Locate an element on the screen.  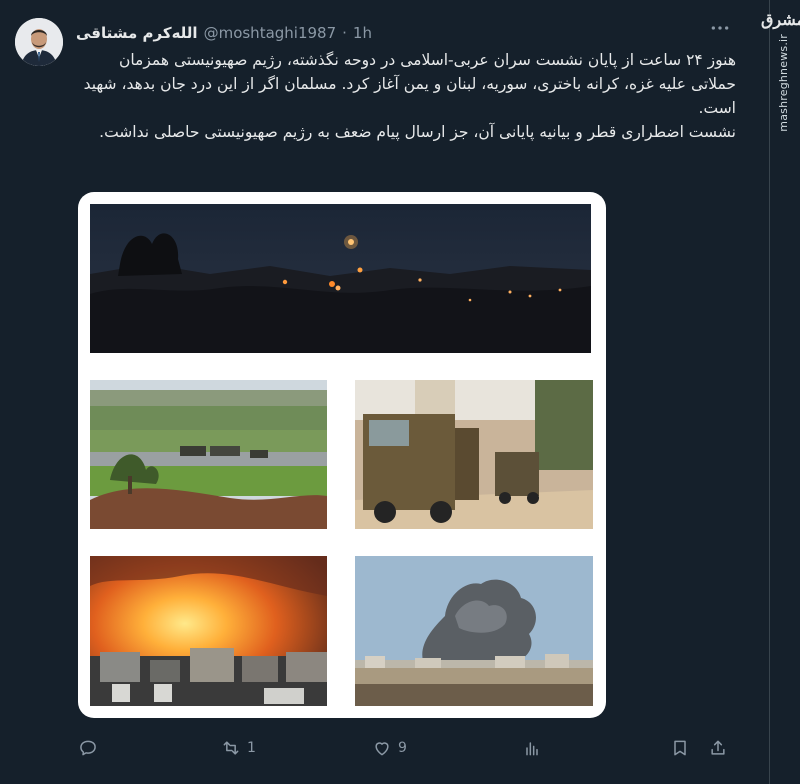
large-fire-explosion-icon is located at coordinates (208, 631).